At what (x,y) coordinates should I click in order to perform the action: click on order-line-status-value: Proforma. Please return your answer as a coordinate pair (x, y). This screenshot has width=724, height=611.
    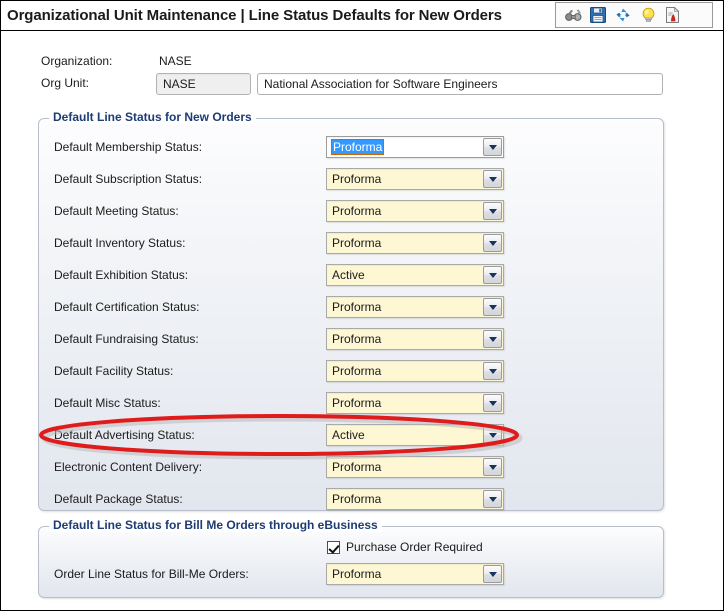
    Looking at the image, I should click on (357, 574).